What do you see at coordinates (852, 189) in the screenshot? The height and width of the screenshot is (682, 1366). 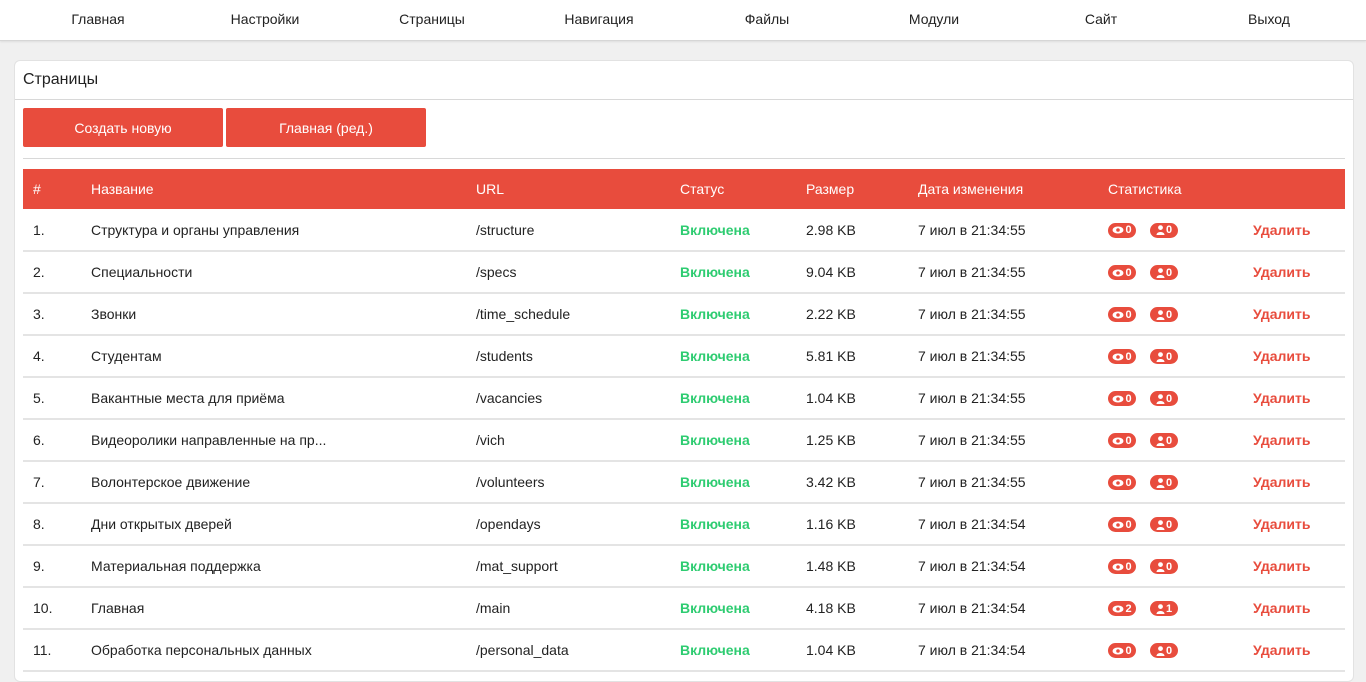 I see `header-size: Размер` at bounding box center [852, 189].